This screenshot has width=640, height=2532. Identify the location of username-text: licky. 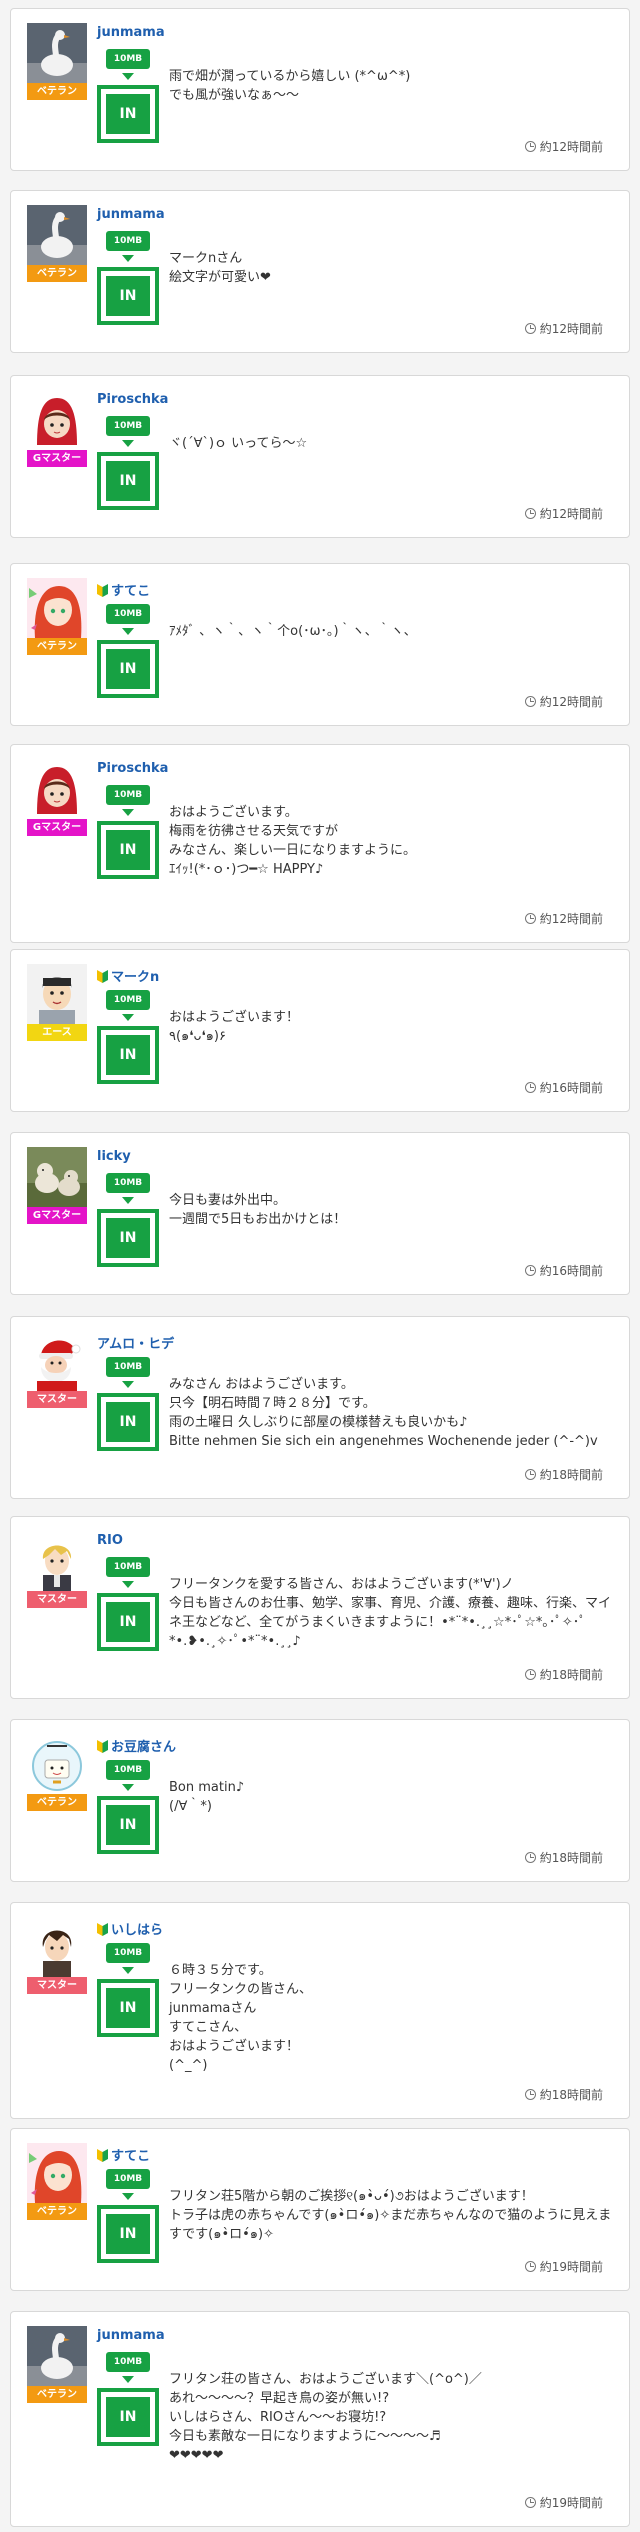
(114, 1156).